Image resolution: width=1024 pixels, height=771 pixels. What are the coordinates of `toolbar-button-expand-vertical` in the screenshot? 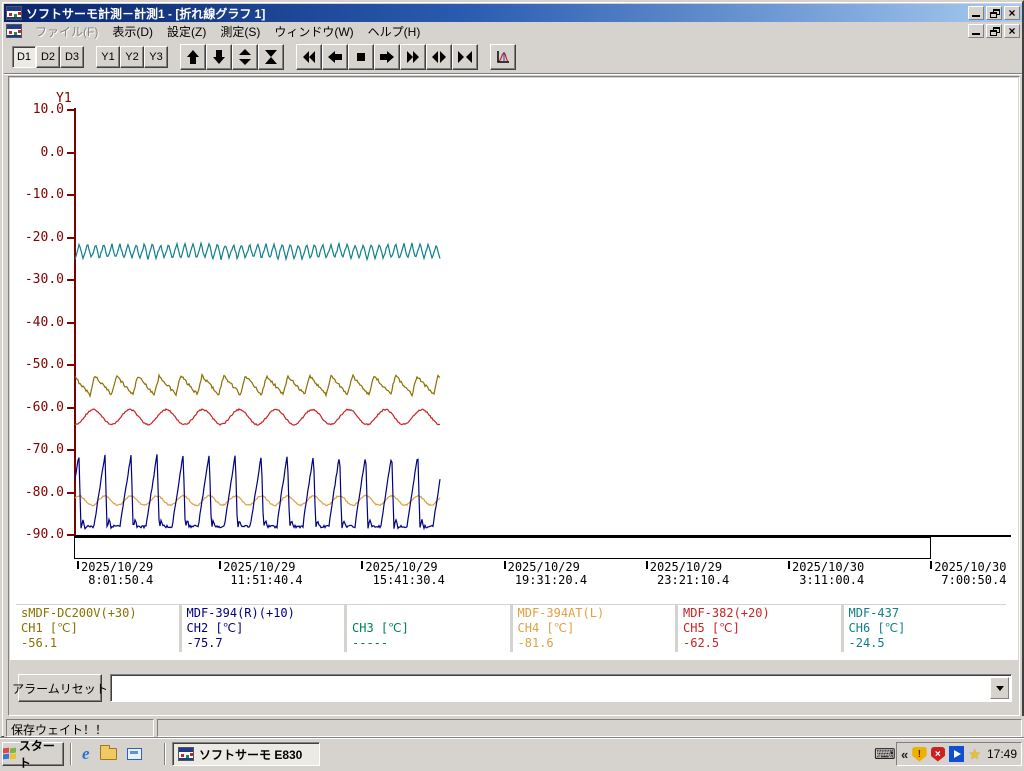 It's located at (245, 56).